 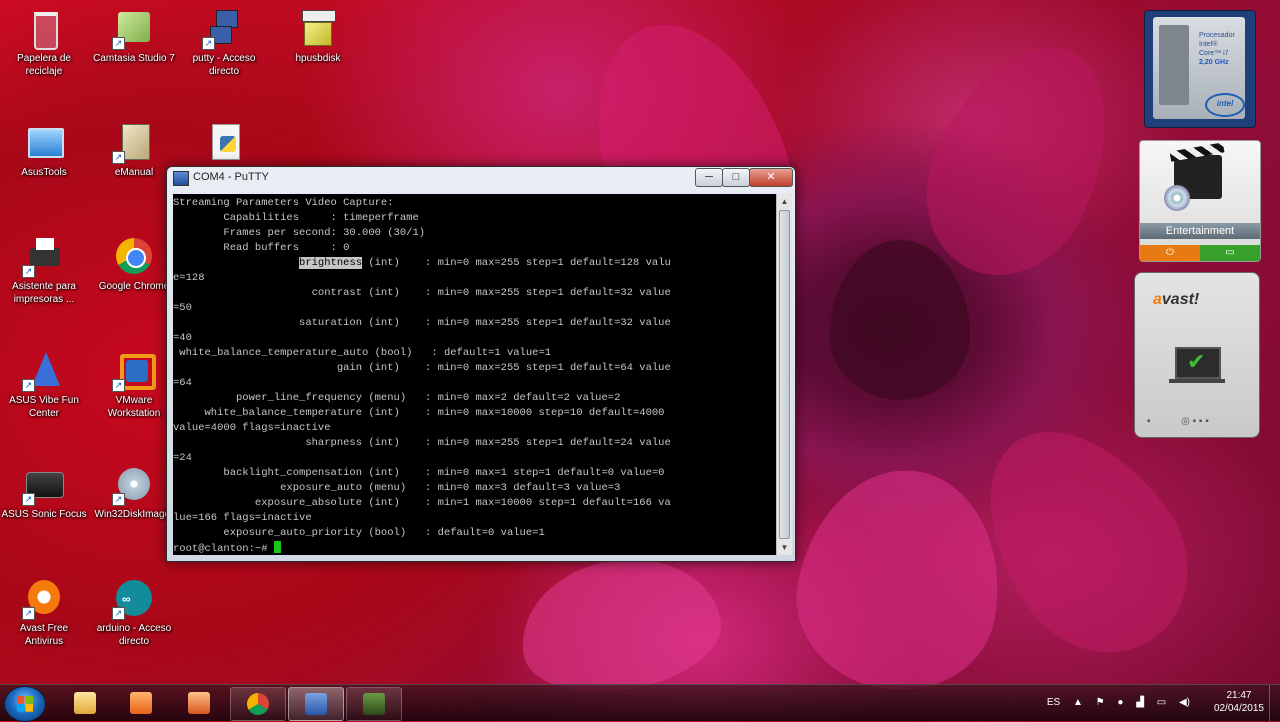 I want to click on taskbar-camtasia, so click(x=374, y=704).